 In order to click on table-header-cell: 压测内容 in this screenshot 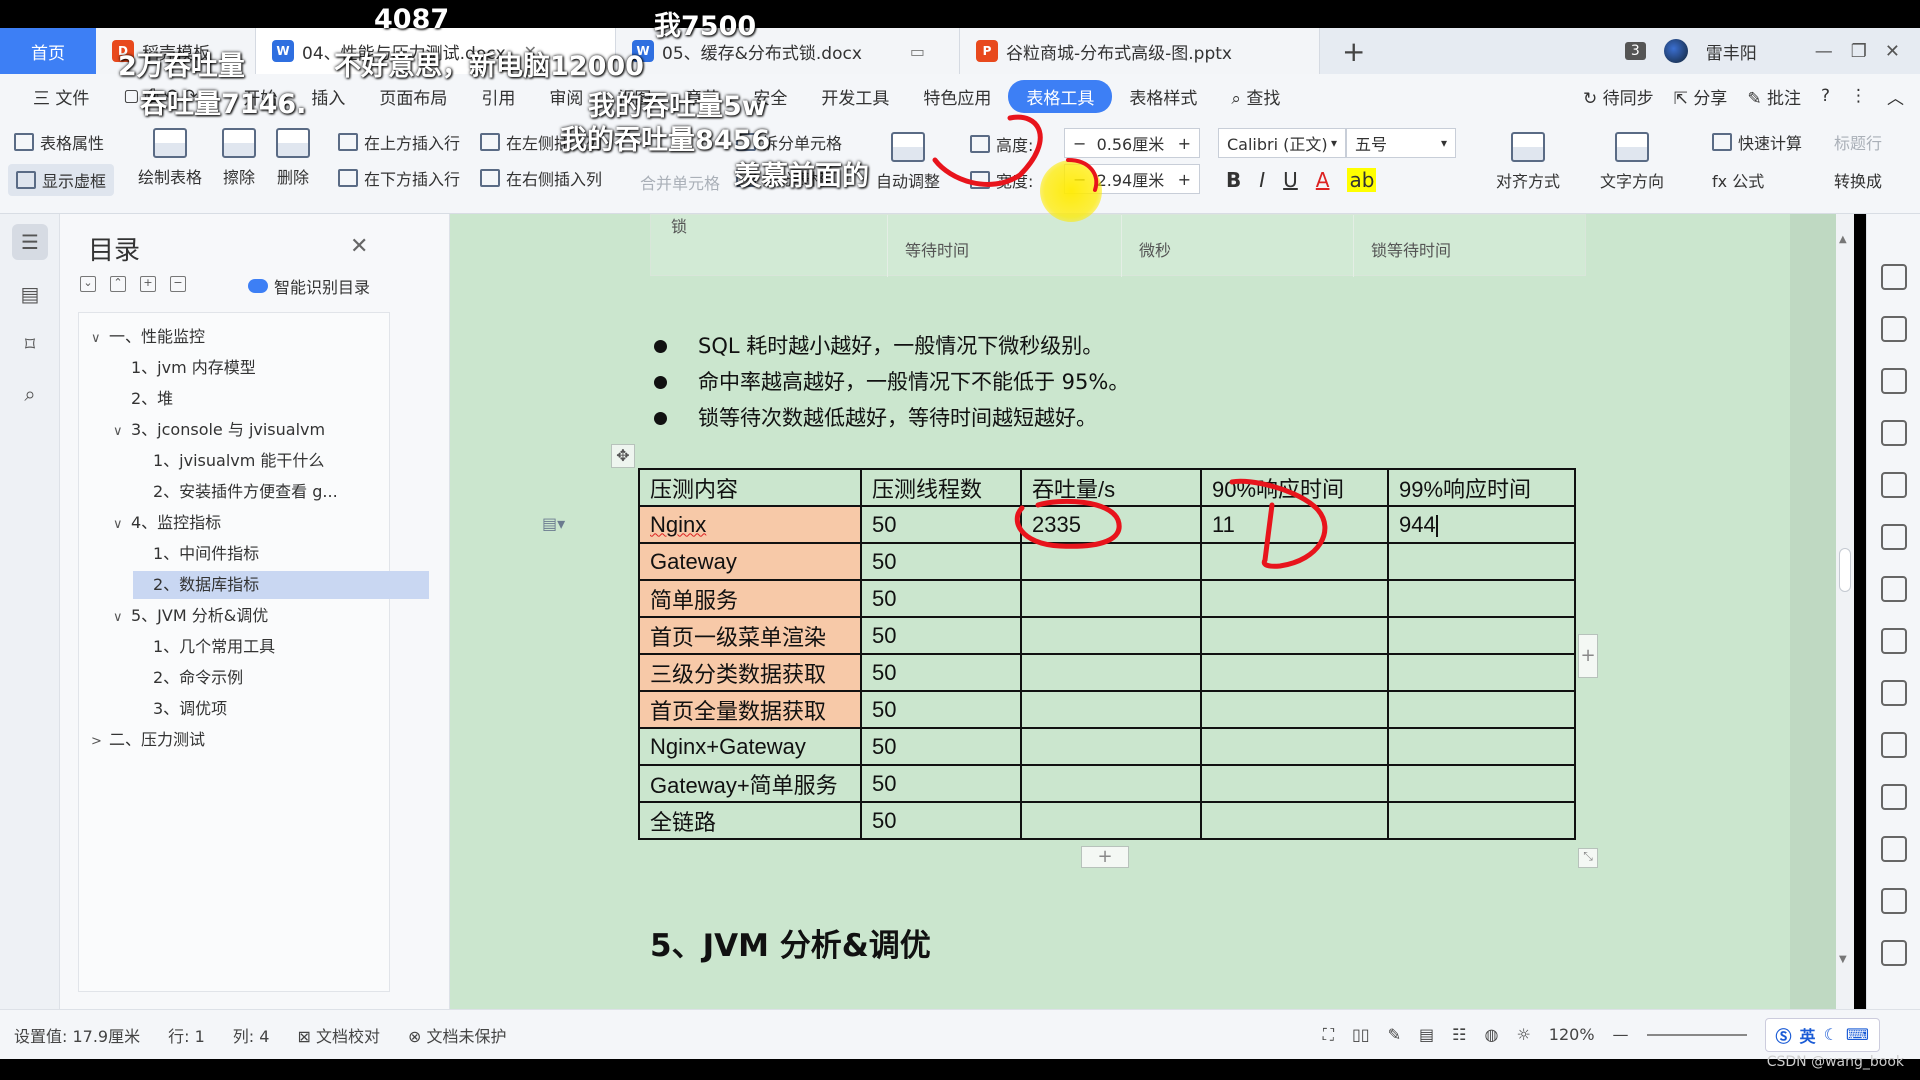, I will do `click(750, 487)`.